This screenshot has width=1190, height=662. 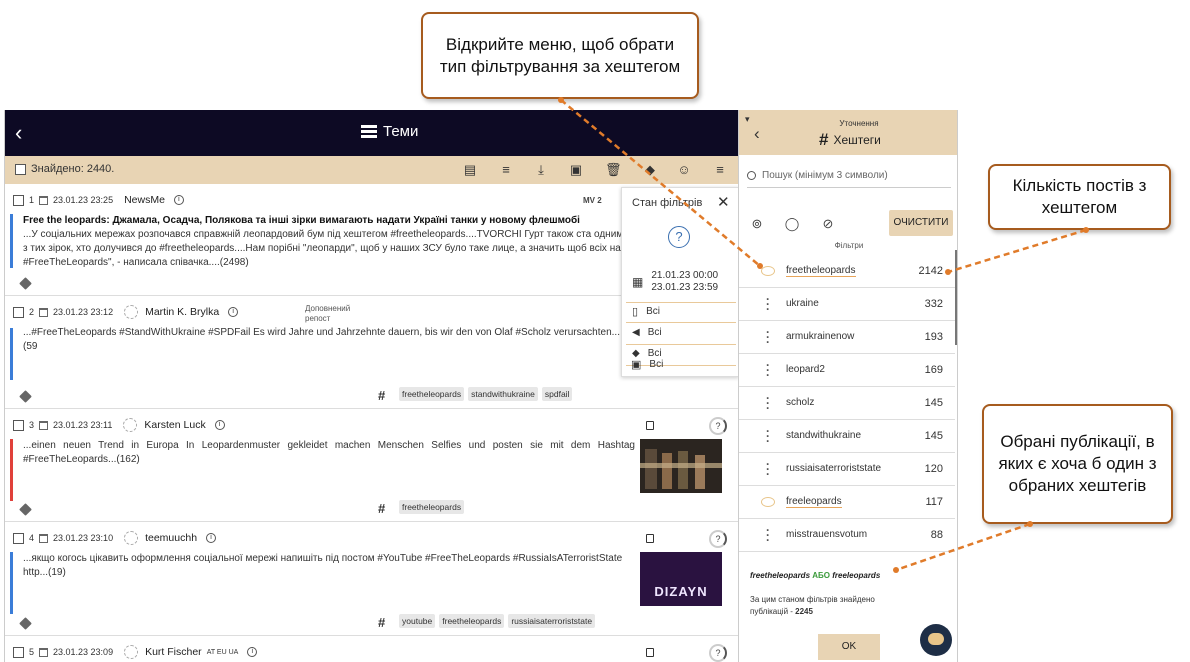 What do you see at coordinates (576, 170) in the screenshot?
I see `save-icon: ▣` at bounding box center [576, 170].